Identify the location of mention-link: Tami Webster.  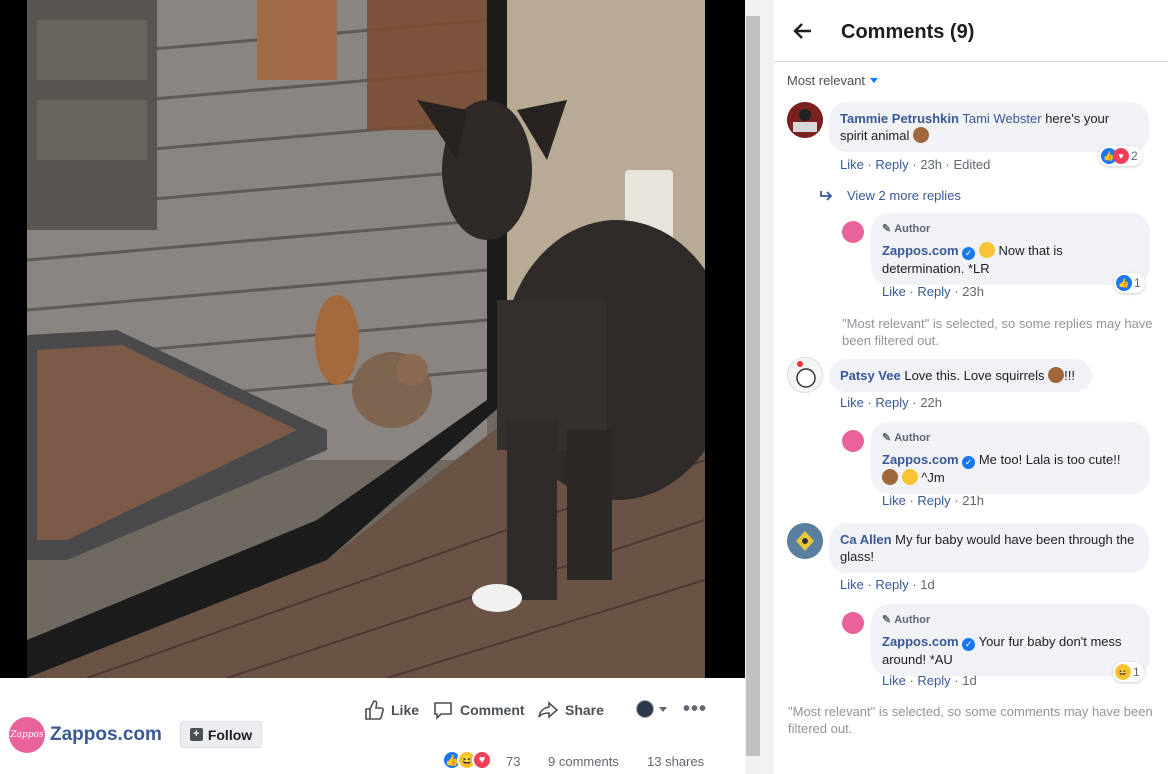
(1001, 118).